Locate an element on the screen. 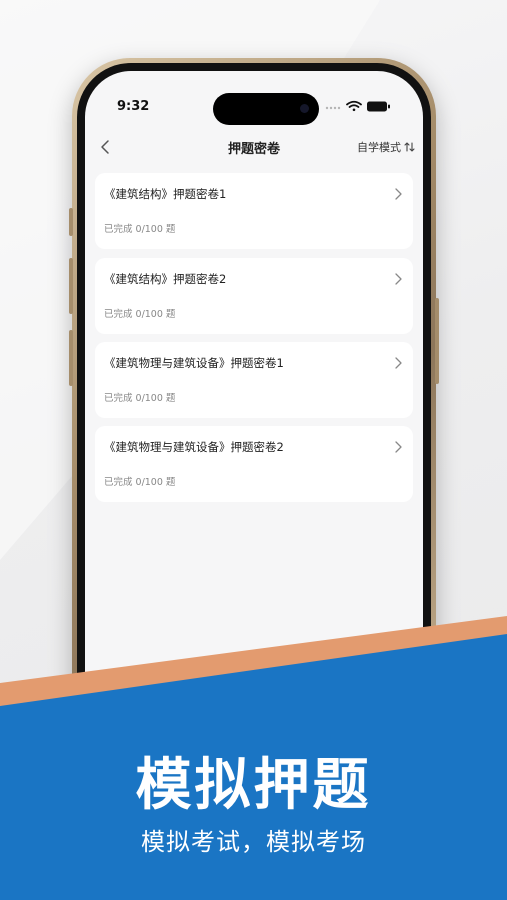  mode-toggle-button: 自学模式 is located at coordinates (386, 147).